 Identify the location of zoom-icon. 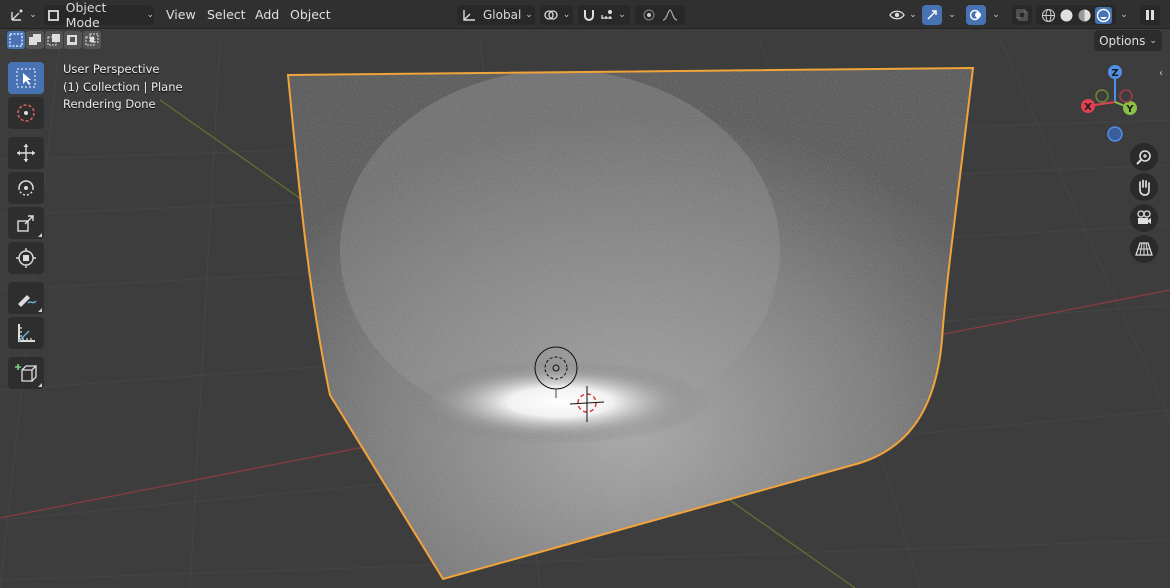
(1143, 157).